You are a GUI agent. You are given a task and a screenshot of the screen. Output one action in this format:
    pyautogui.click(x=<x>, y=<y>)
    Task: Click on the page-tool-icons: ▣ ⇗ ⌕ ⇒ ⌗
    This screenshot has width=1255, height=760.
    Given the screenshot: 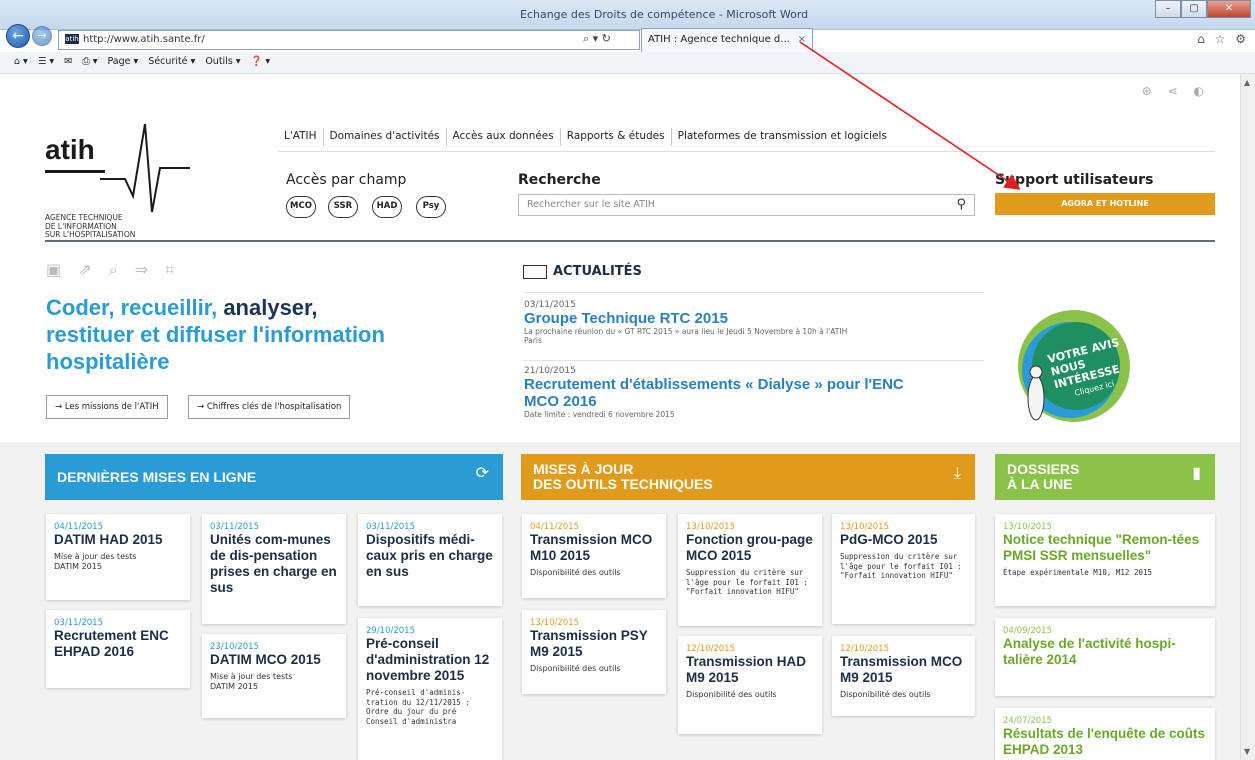 What is the action you would take?
    pyautogui.click(x=113, y=270)
    